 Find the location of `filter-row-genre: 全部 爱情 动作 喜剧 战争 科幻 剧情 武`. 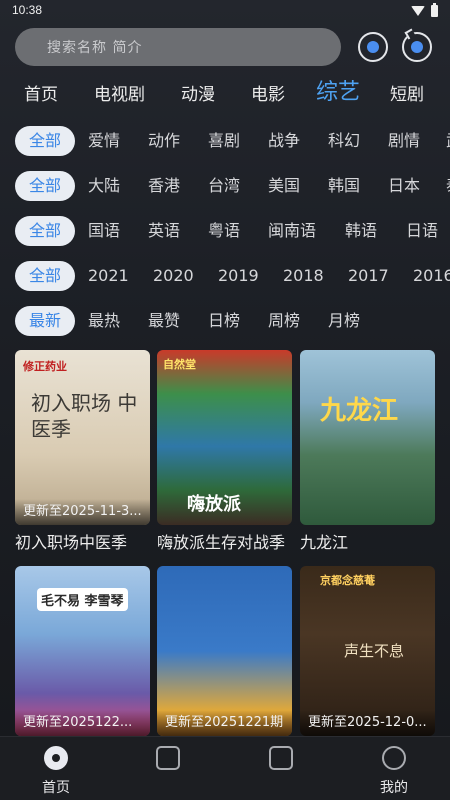

filter-row-genre: 全部 爱情 动作 喜剧 战争 科幻 剧情 武 is located at coordinates (225, 143).